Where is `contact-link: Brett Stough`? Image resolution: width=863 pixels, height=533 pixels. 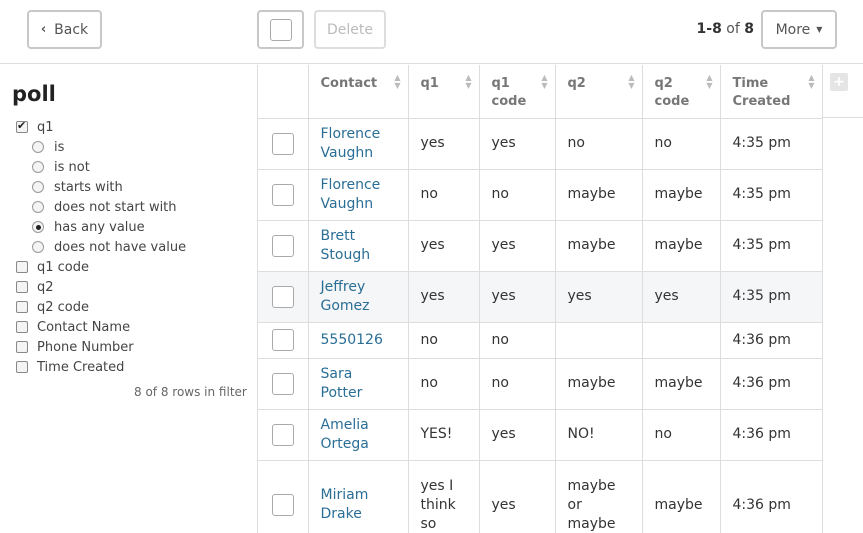
contact-link: Brett Stough is located at coordinates (358, 246).